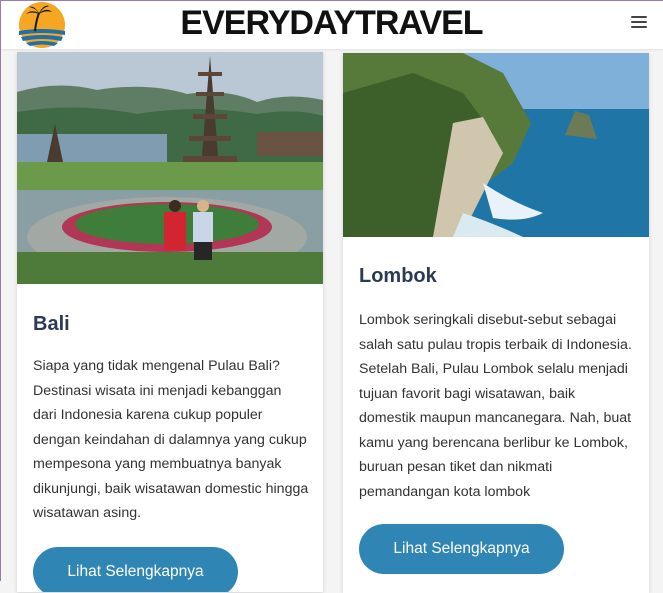  Describe the element at coordinates (135, 569) in the screenshot. I see `see-more-button-bali: Lihat Selengkapnya` at that location.